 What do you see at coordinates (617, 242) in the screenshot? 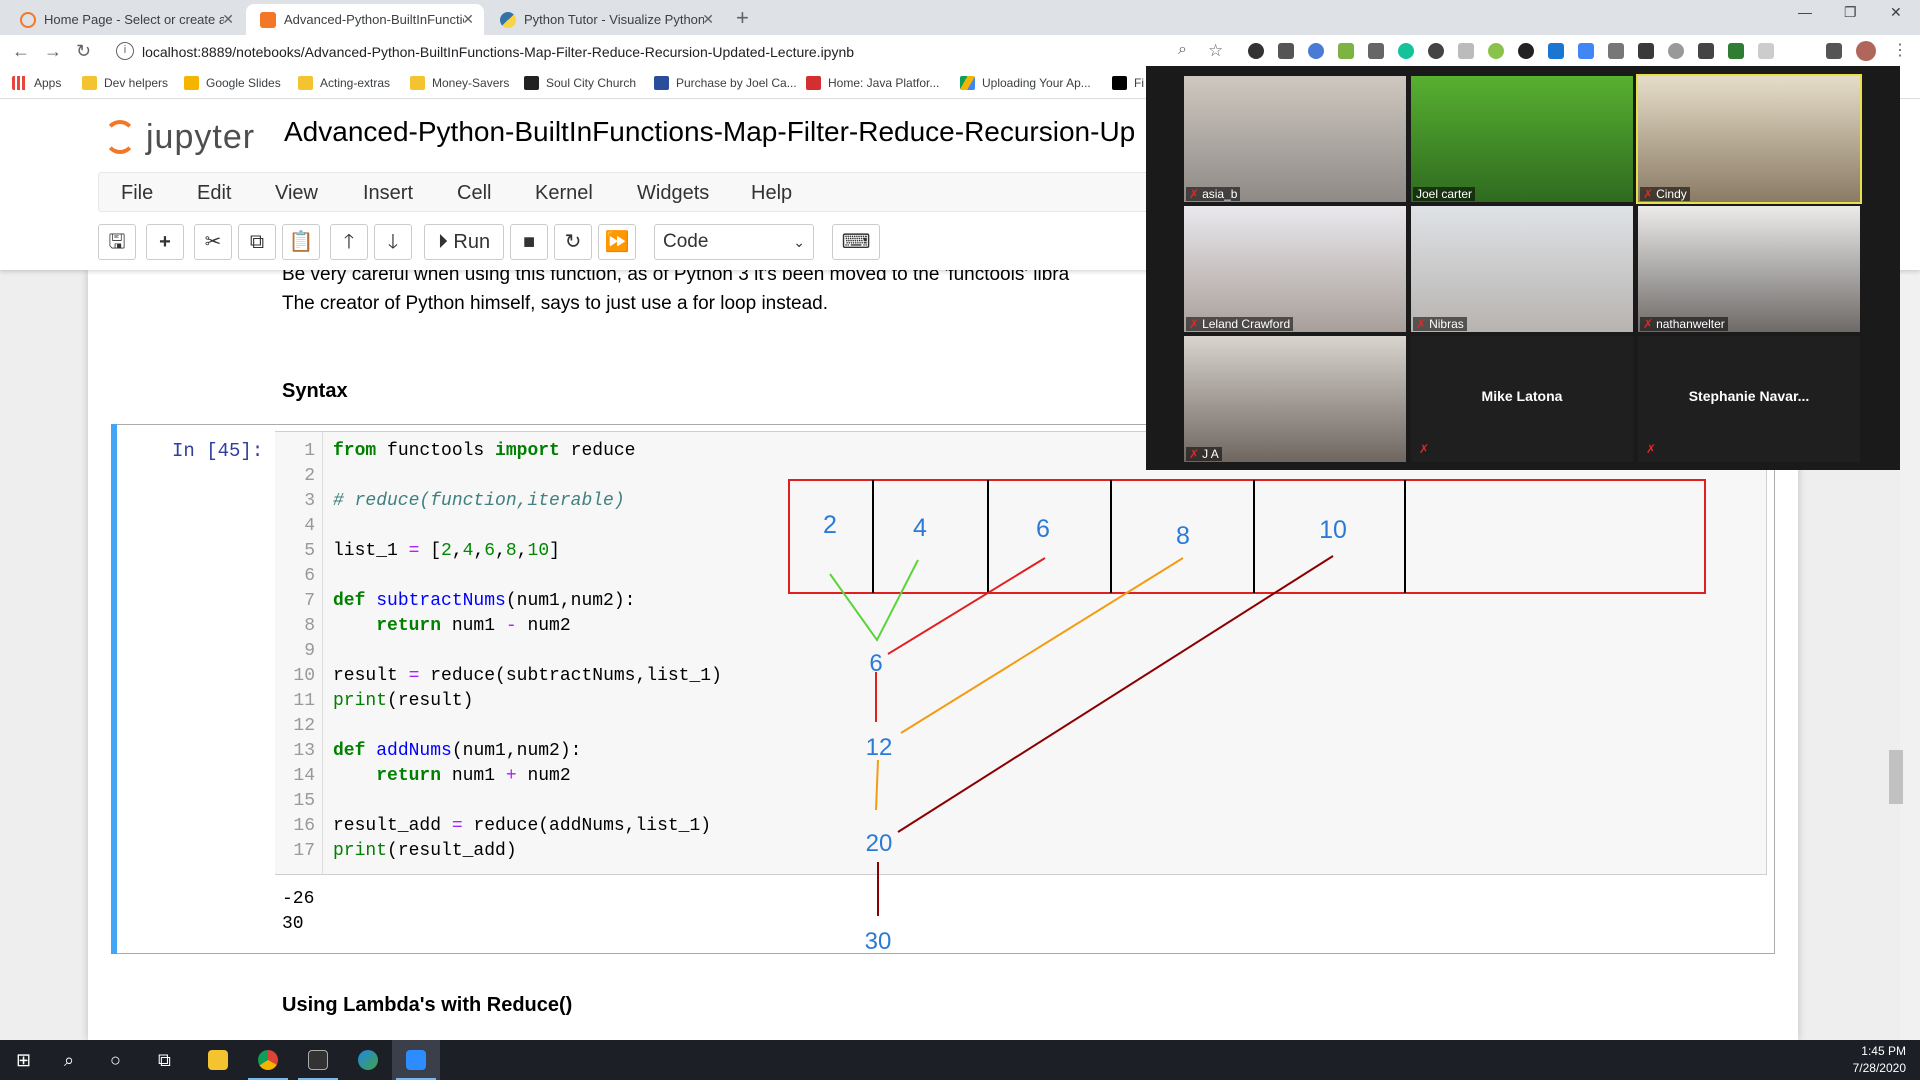
I see `restart-run-all-button: ⏩` at bounding box center [617, 242].